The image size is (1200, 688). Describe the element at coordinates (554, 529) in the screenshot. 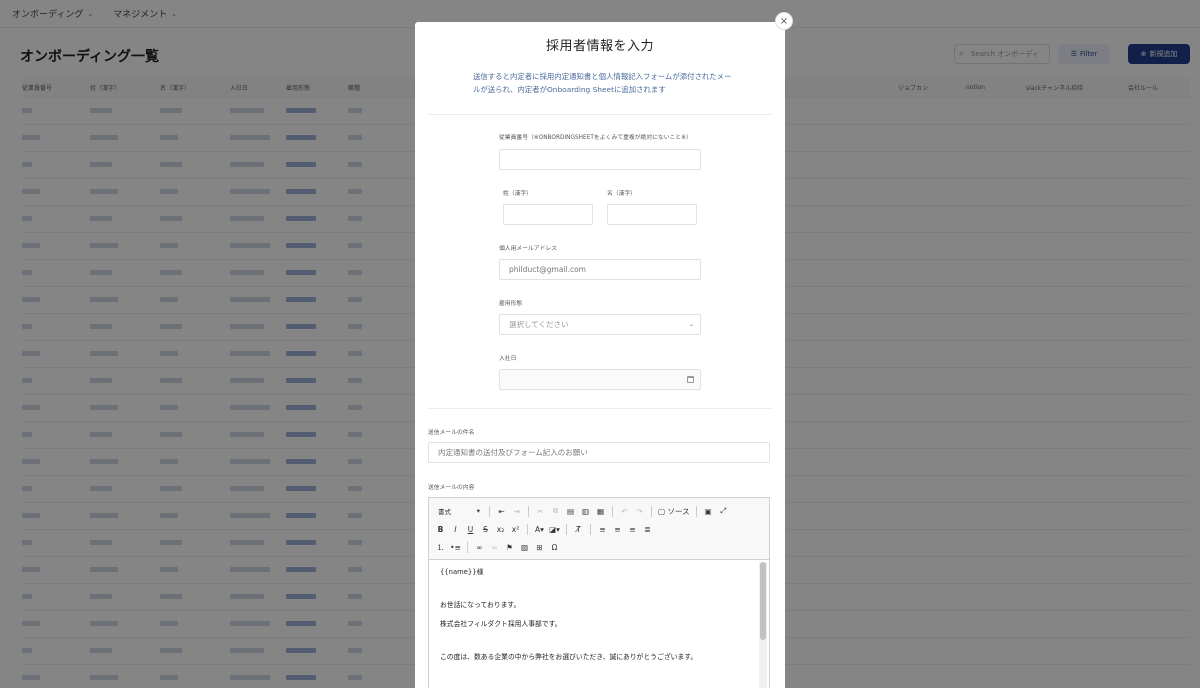

I see `background-color-icon: ◪▾` at that location.